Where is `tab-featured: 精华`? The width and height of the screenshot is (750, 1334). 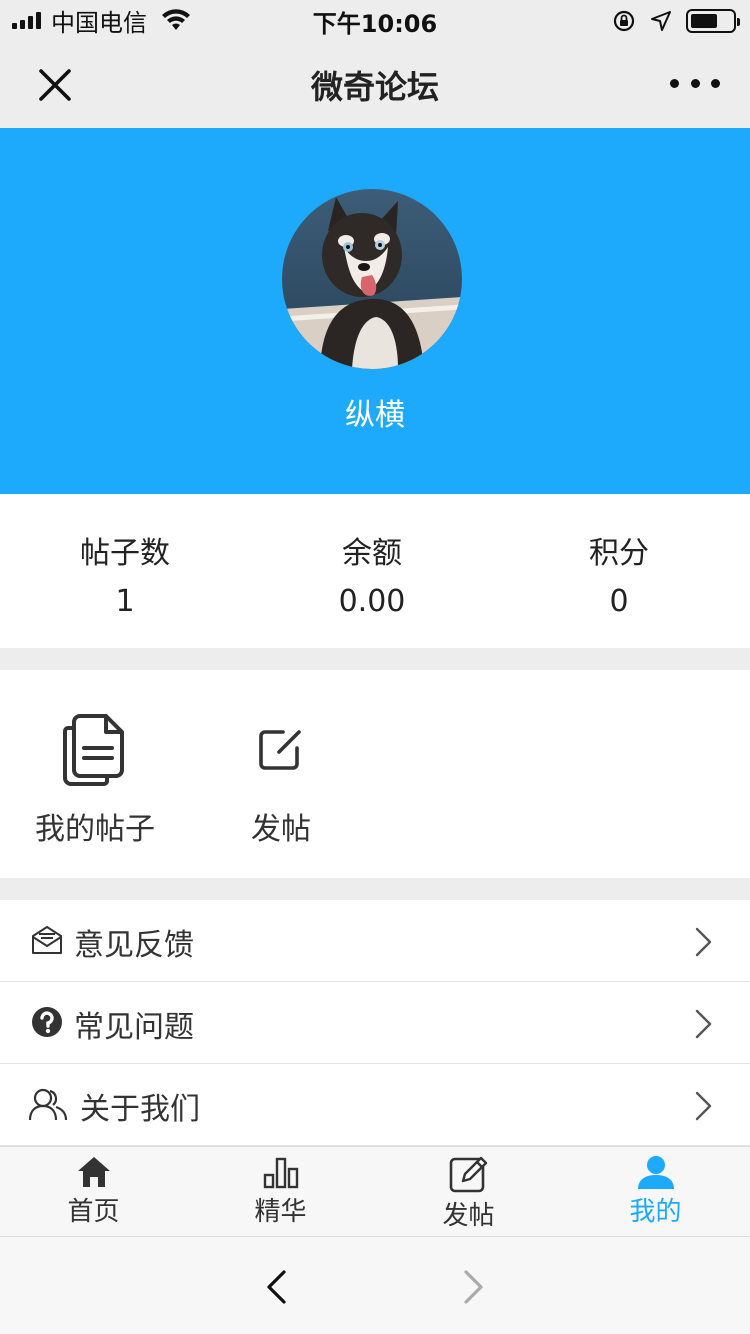
tab-featured: 精华 is located at coordinates (280, 1192).